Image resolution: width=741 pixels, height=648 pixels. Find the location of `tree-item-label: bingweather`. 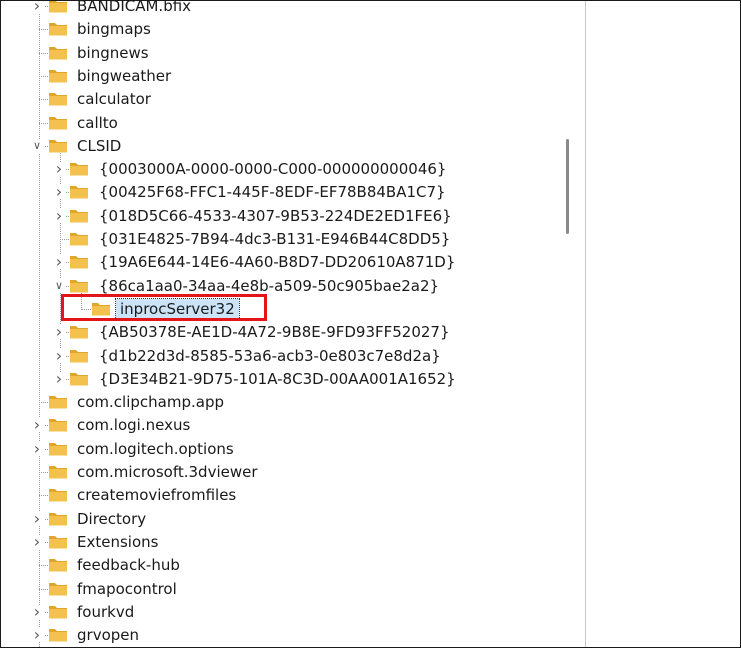

tree-item-label: bingweather is located at coordinates (124, 75).